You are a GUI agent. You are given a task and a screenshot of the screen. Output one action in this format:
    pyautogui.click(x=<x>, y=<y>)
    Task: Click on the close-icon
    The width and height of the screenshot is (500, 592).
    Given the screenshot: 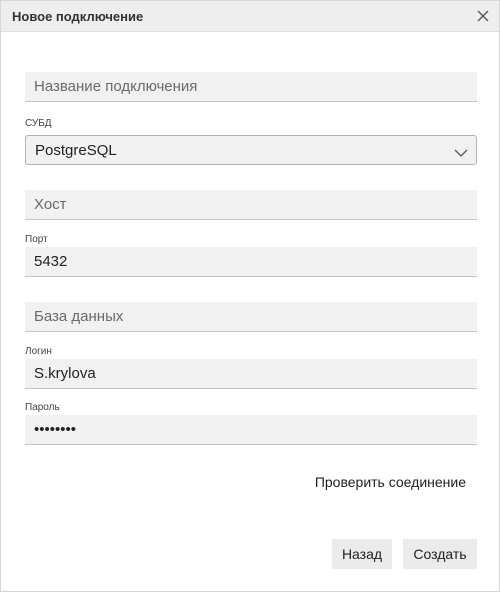 What is the action you would take?
    pyautogui.click(x=483, y=16)
    